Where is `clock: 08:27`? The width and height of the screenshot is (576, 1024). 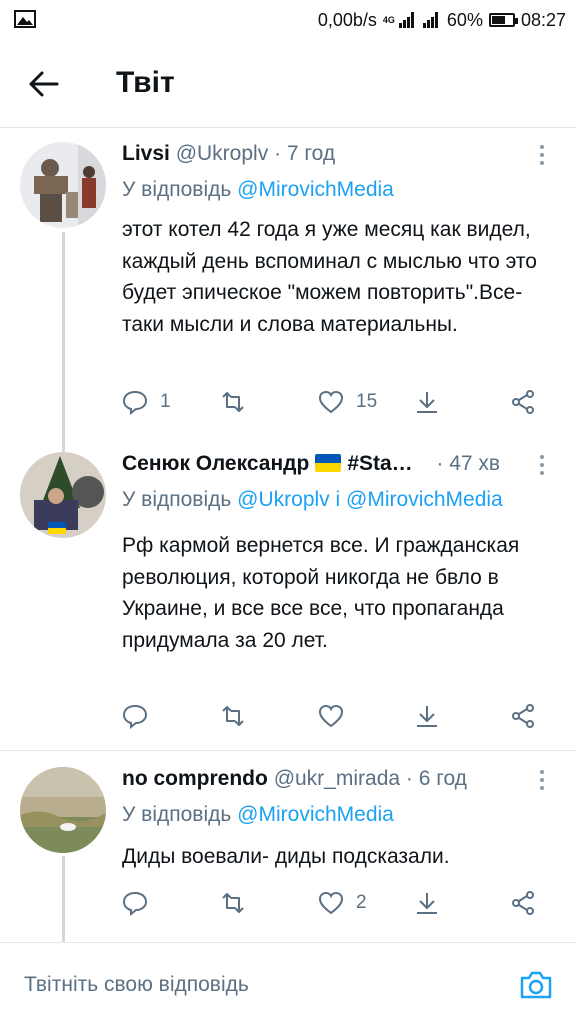 clock: 08:27 is located at coordinates (543, 19).